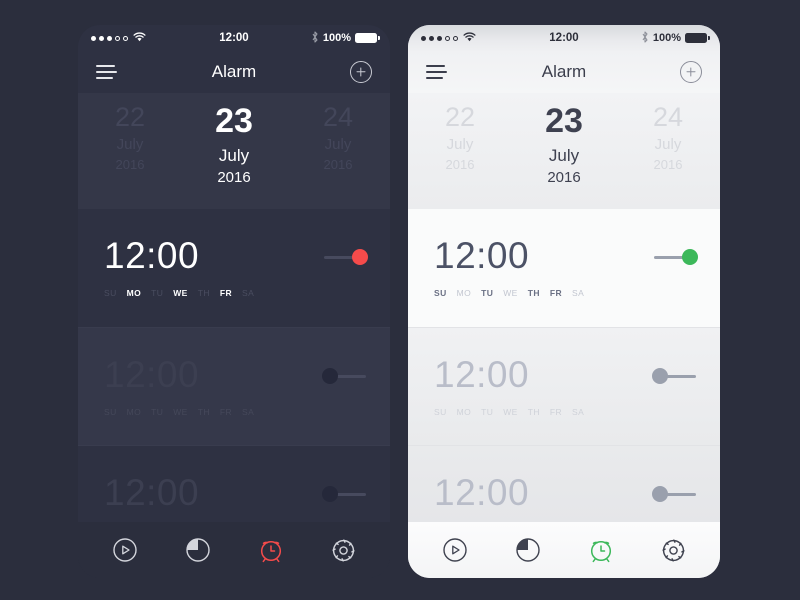 Image resolution: width=800 pixels, height=600 pixels. Describe the element at coordinates (234, 550) in the screenshot. I see `tab-bar` at that location.